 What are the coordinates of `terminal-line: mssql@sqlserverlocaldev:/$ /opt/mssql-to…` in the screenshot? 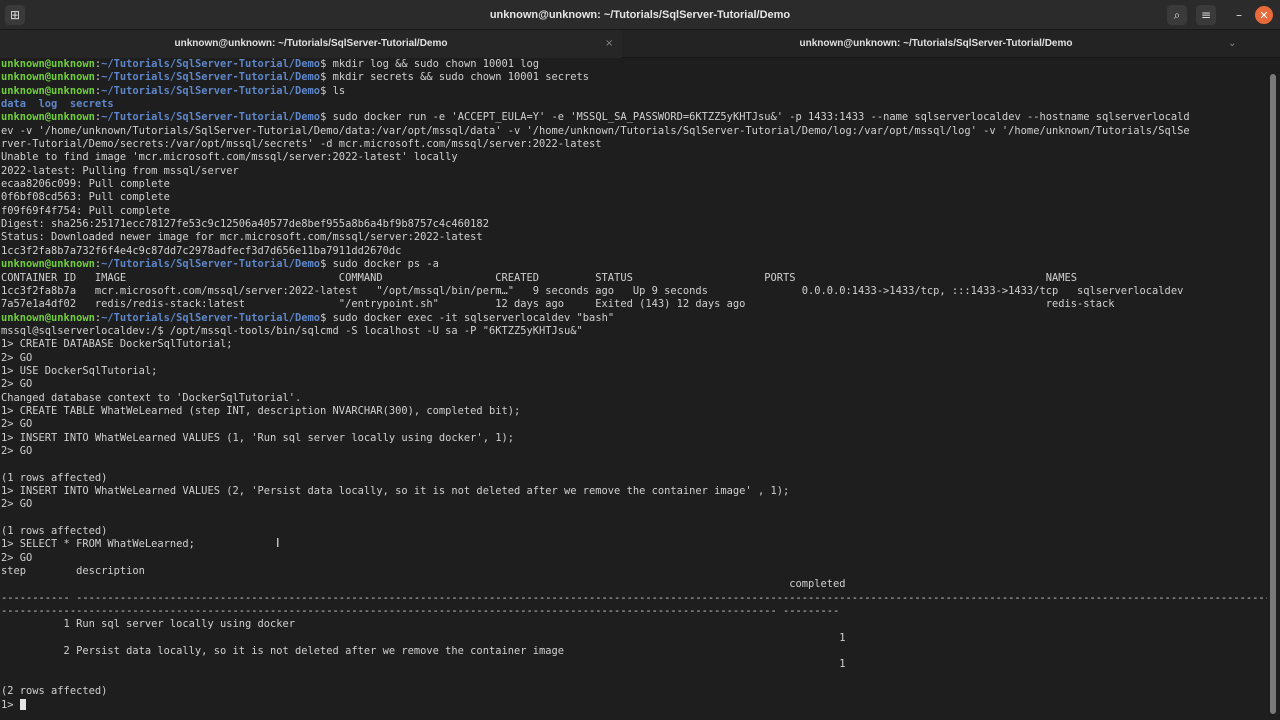 It's located at (634, 331).